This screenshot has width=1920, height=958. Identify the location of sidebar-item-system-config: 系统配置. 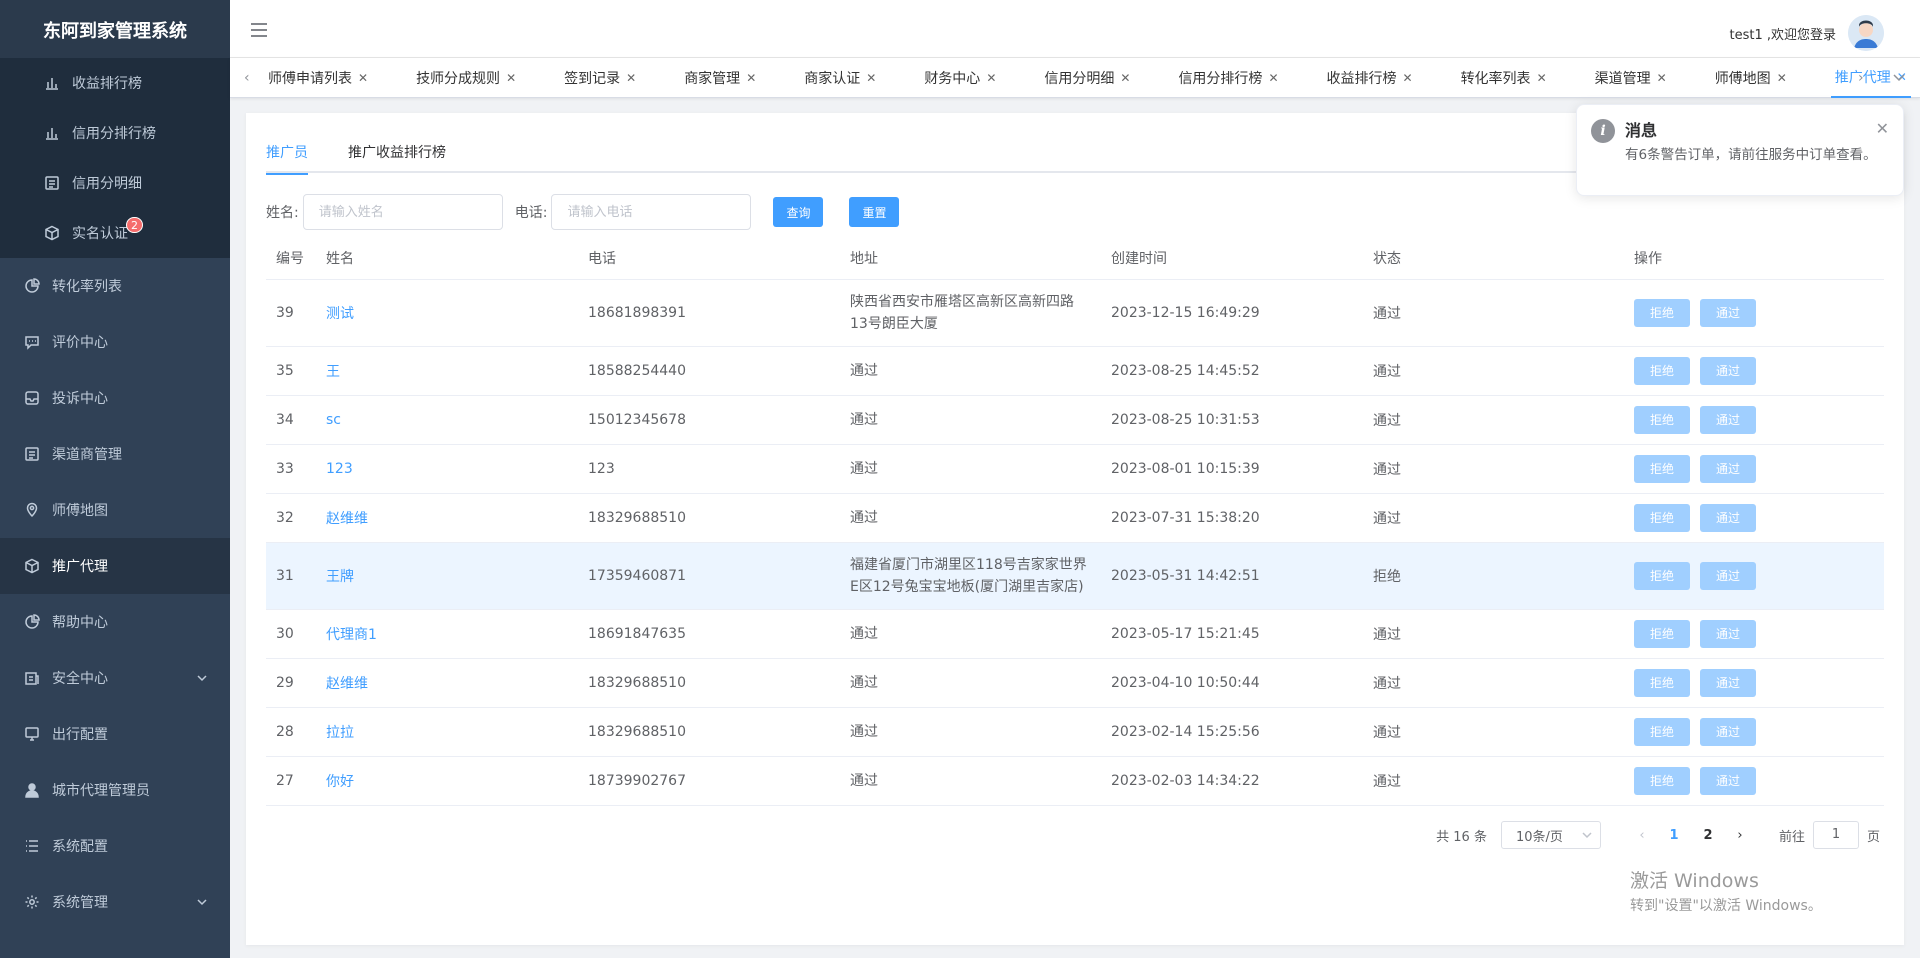
(115, 846).